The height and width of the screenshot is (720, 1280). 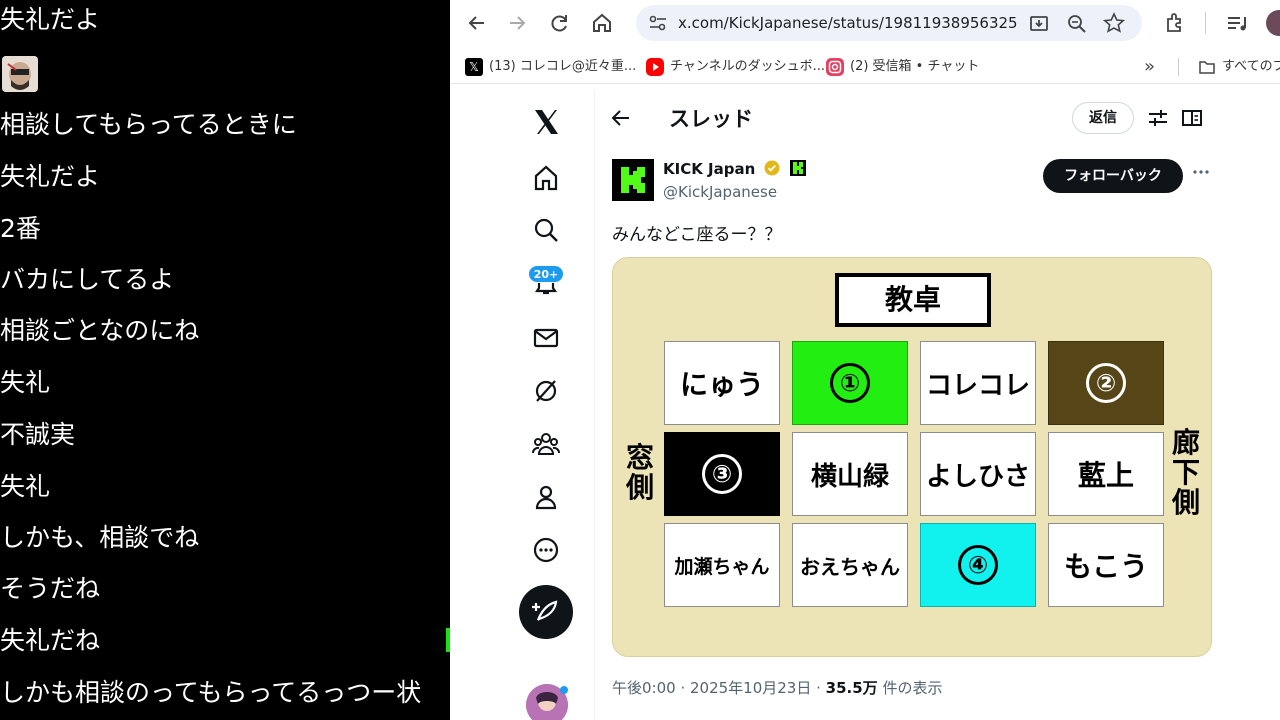 I want to click on seat-cell: ②, so click(x=1106, y=383).